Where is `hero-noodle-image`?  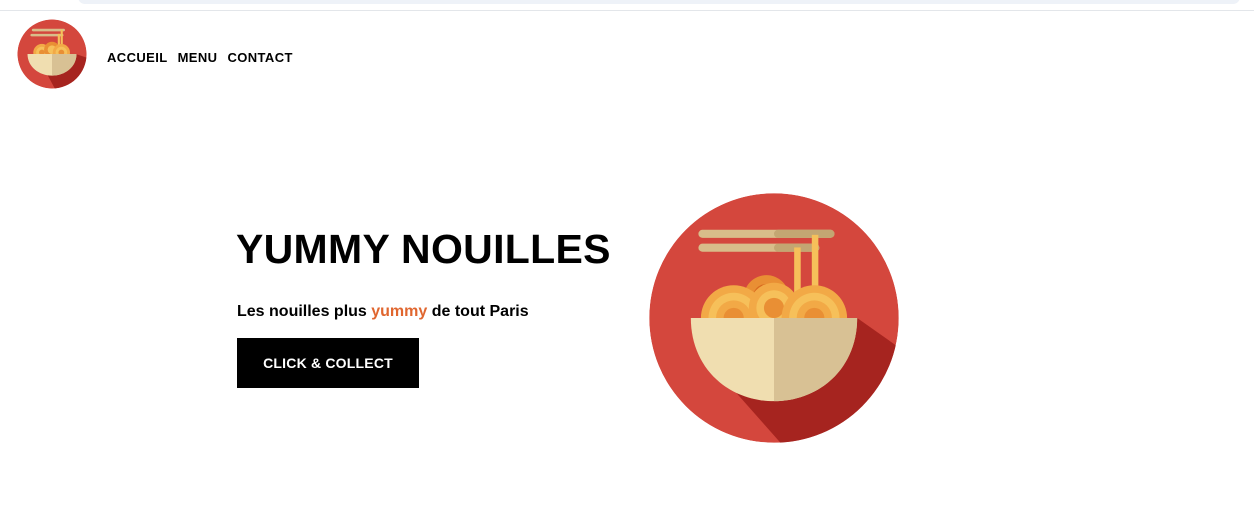
hero-noodle-image is located at coordinates (774, 318).